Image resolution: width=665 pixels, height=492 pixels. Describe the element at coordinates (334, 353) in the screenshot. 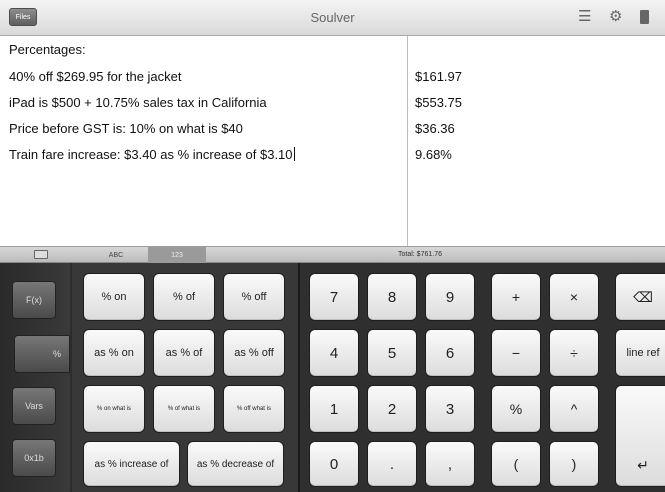

I see `key-4: 4` at that location.